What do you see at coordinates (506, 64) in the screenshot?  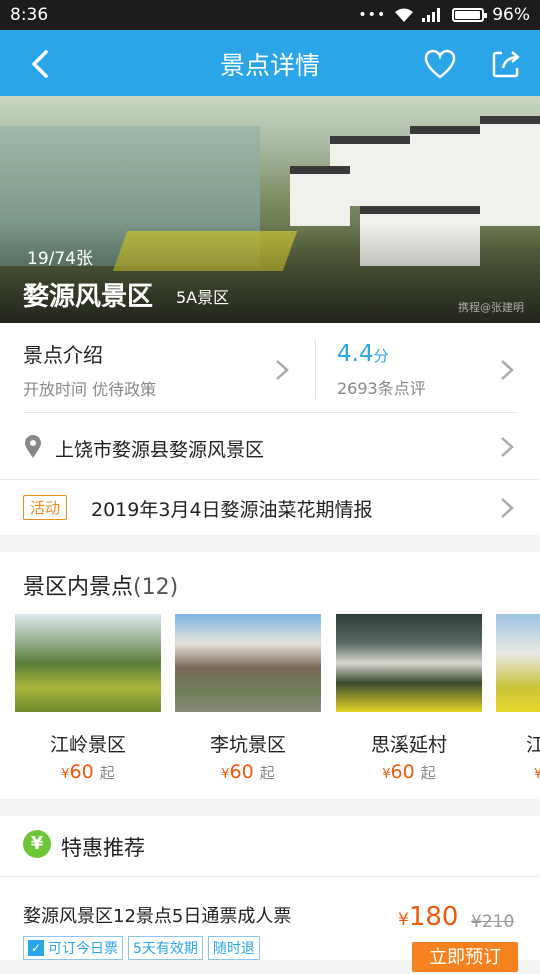 I see `share-icon` at bounding box center [506, 64].